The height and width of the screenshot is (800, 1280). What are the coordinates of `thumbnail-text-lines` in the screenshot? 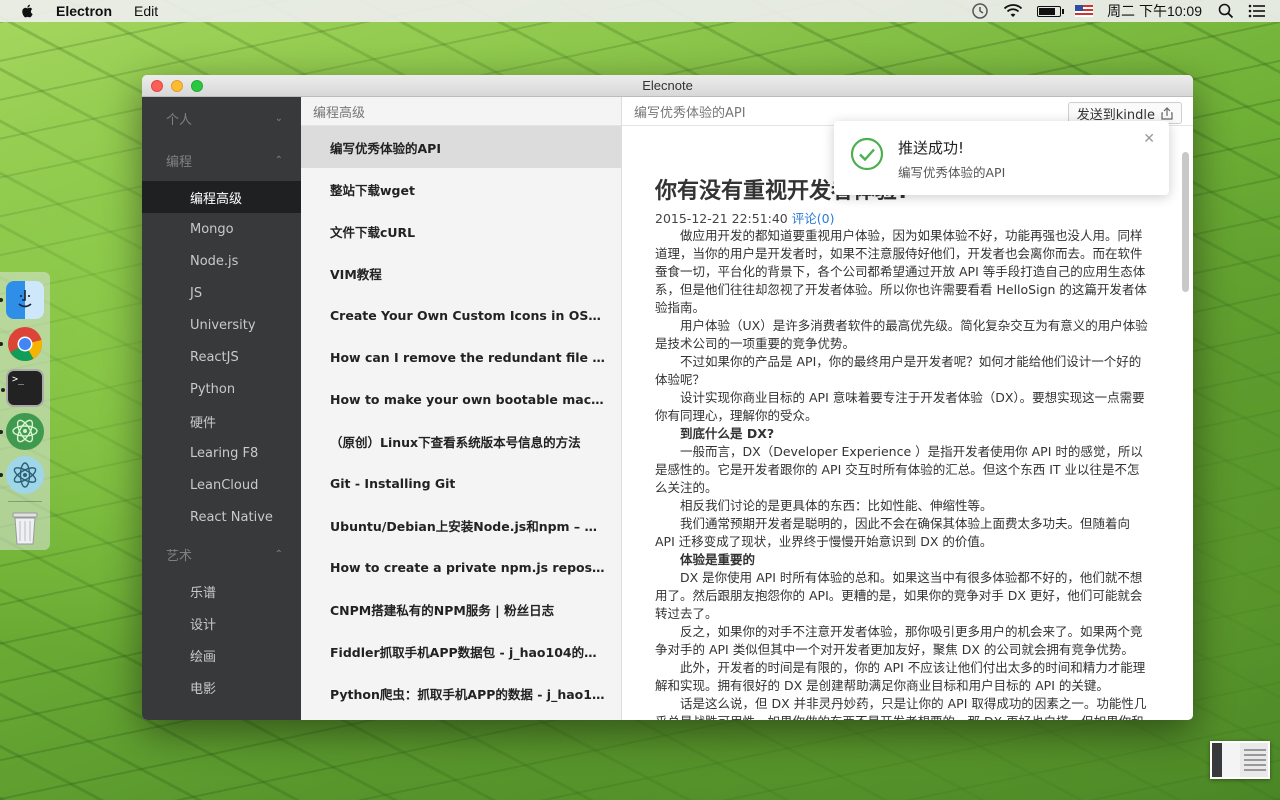 It's located at (1255, 750).